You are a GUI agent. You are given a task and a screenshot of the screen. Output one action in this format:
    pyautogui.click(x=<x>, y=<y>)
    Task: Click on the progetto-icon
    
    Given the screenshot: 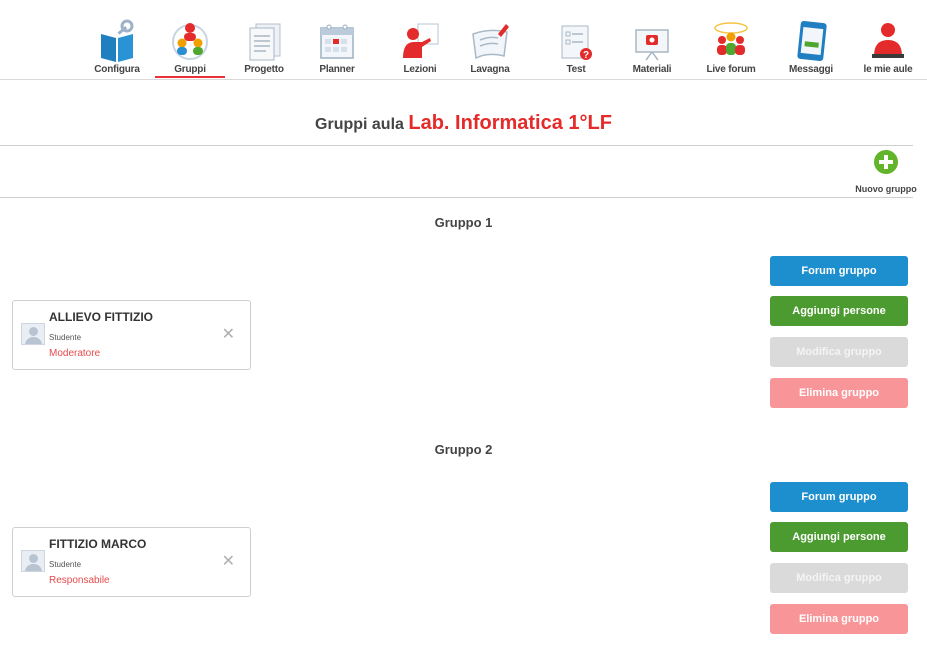 What is the action you would take?
    pyautogui.click(x=265, y=42)
    